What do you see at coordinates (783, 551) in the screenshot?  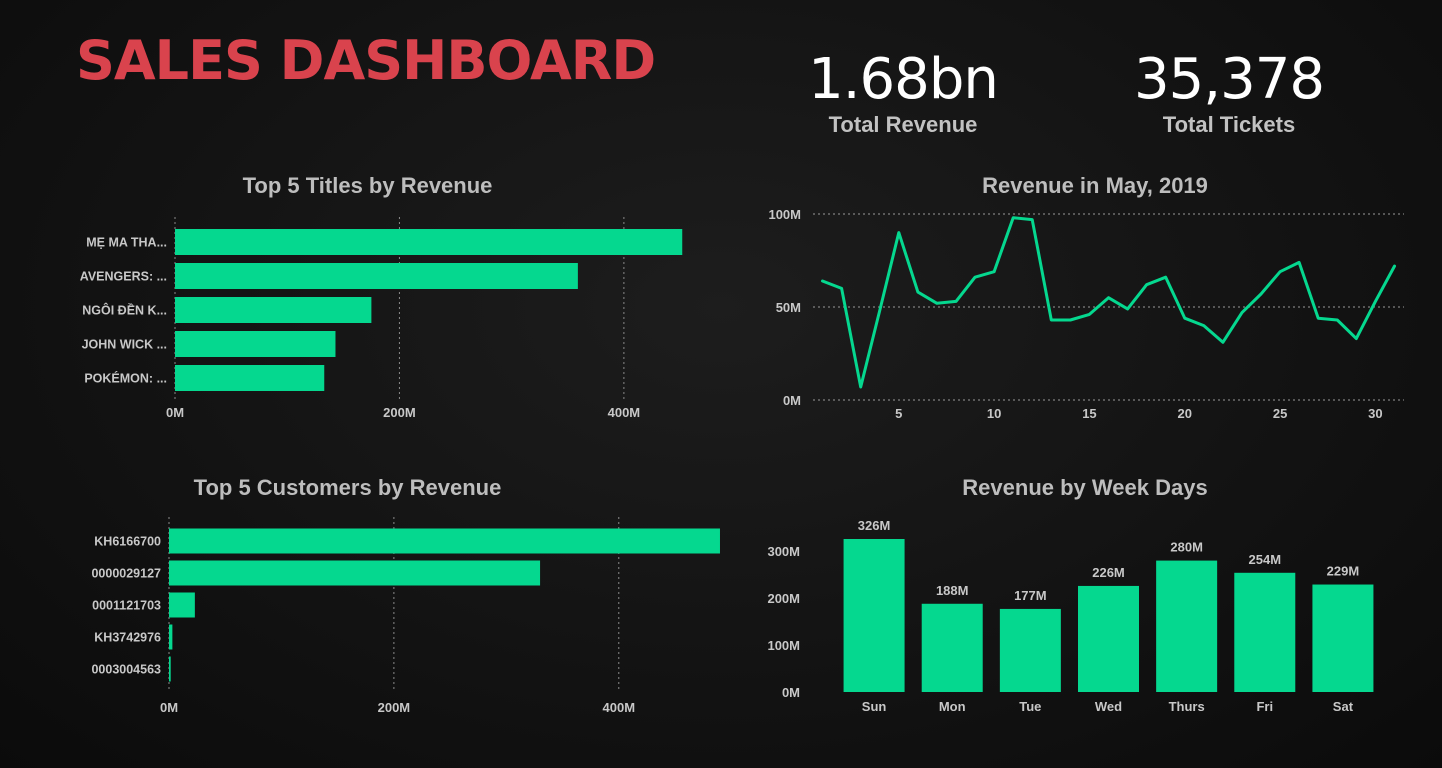 I see `y-tick-label: 300M` at bounding box center [783, 551].